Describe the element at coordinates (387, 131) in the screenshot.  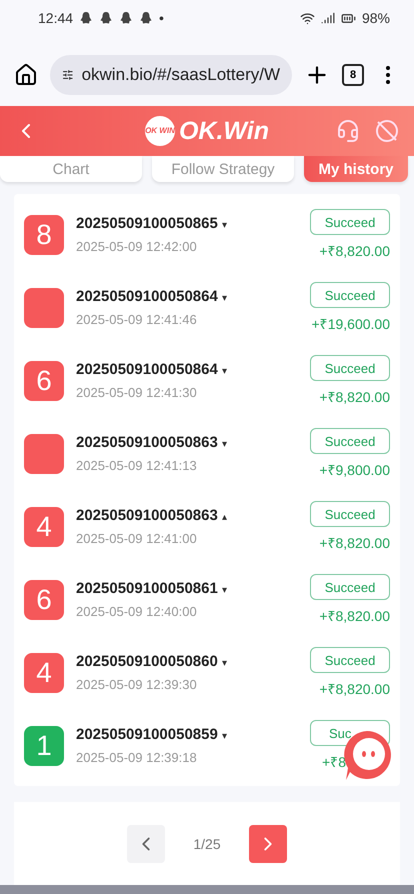
I see `muted-sound-icon` at that location.